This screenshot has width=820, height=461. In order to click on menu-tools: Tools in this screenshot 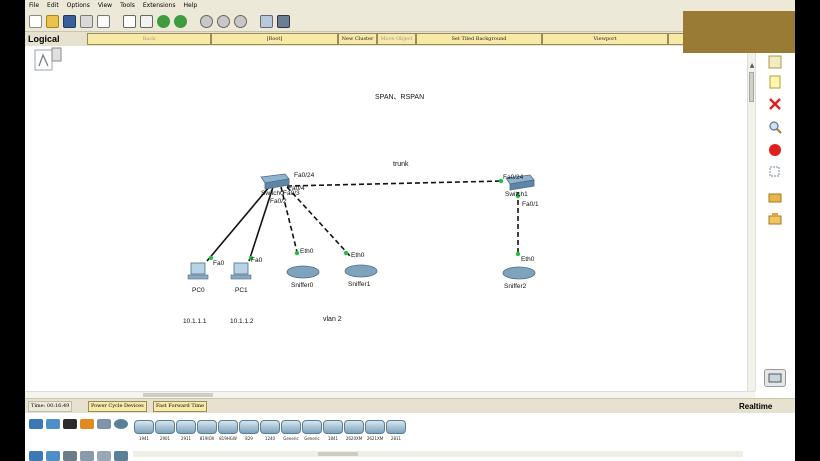, I will do `click(127, 6)`.